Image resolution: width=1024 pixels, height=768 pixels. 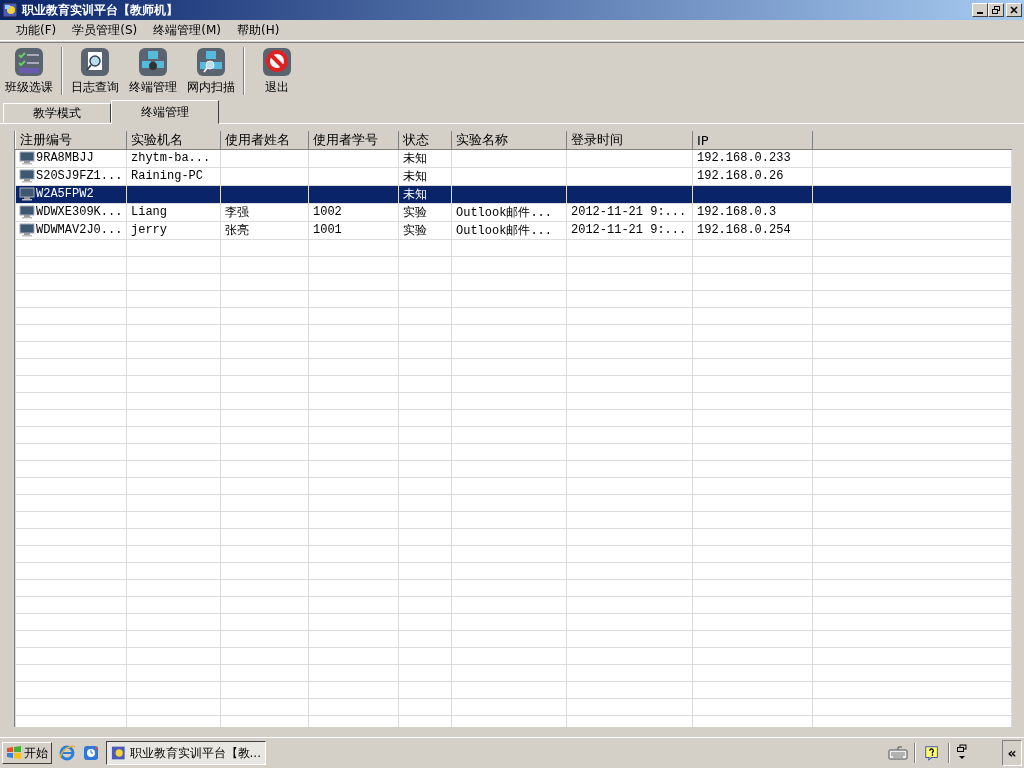 I want to click on table-cell: 9RA8MBJJ, so click(x=65, y=158).